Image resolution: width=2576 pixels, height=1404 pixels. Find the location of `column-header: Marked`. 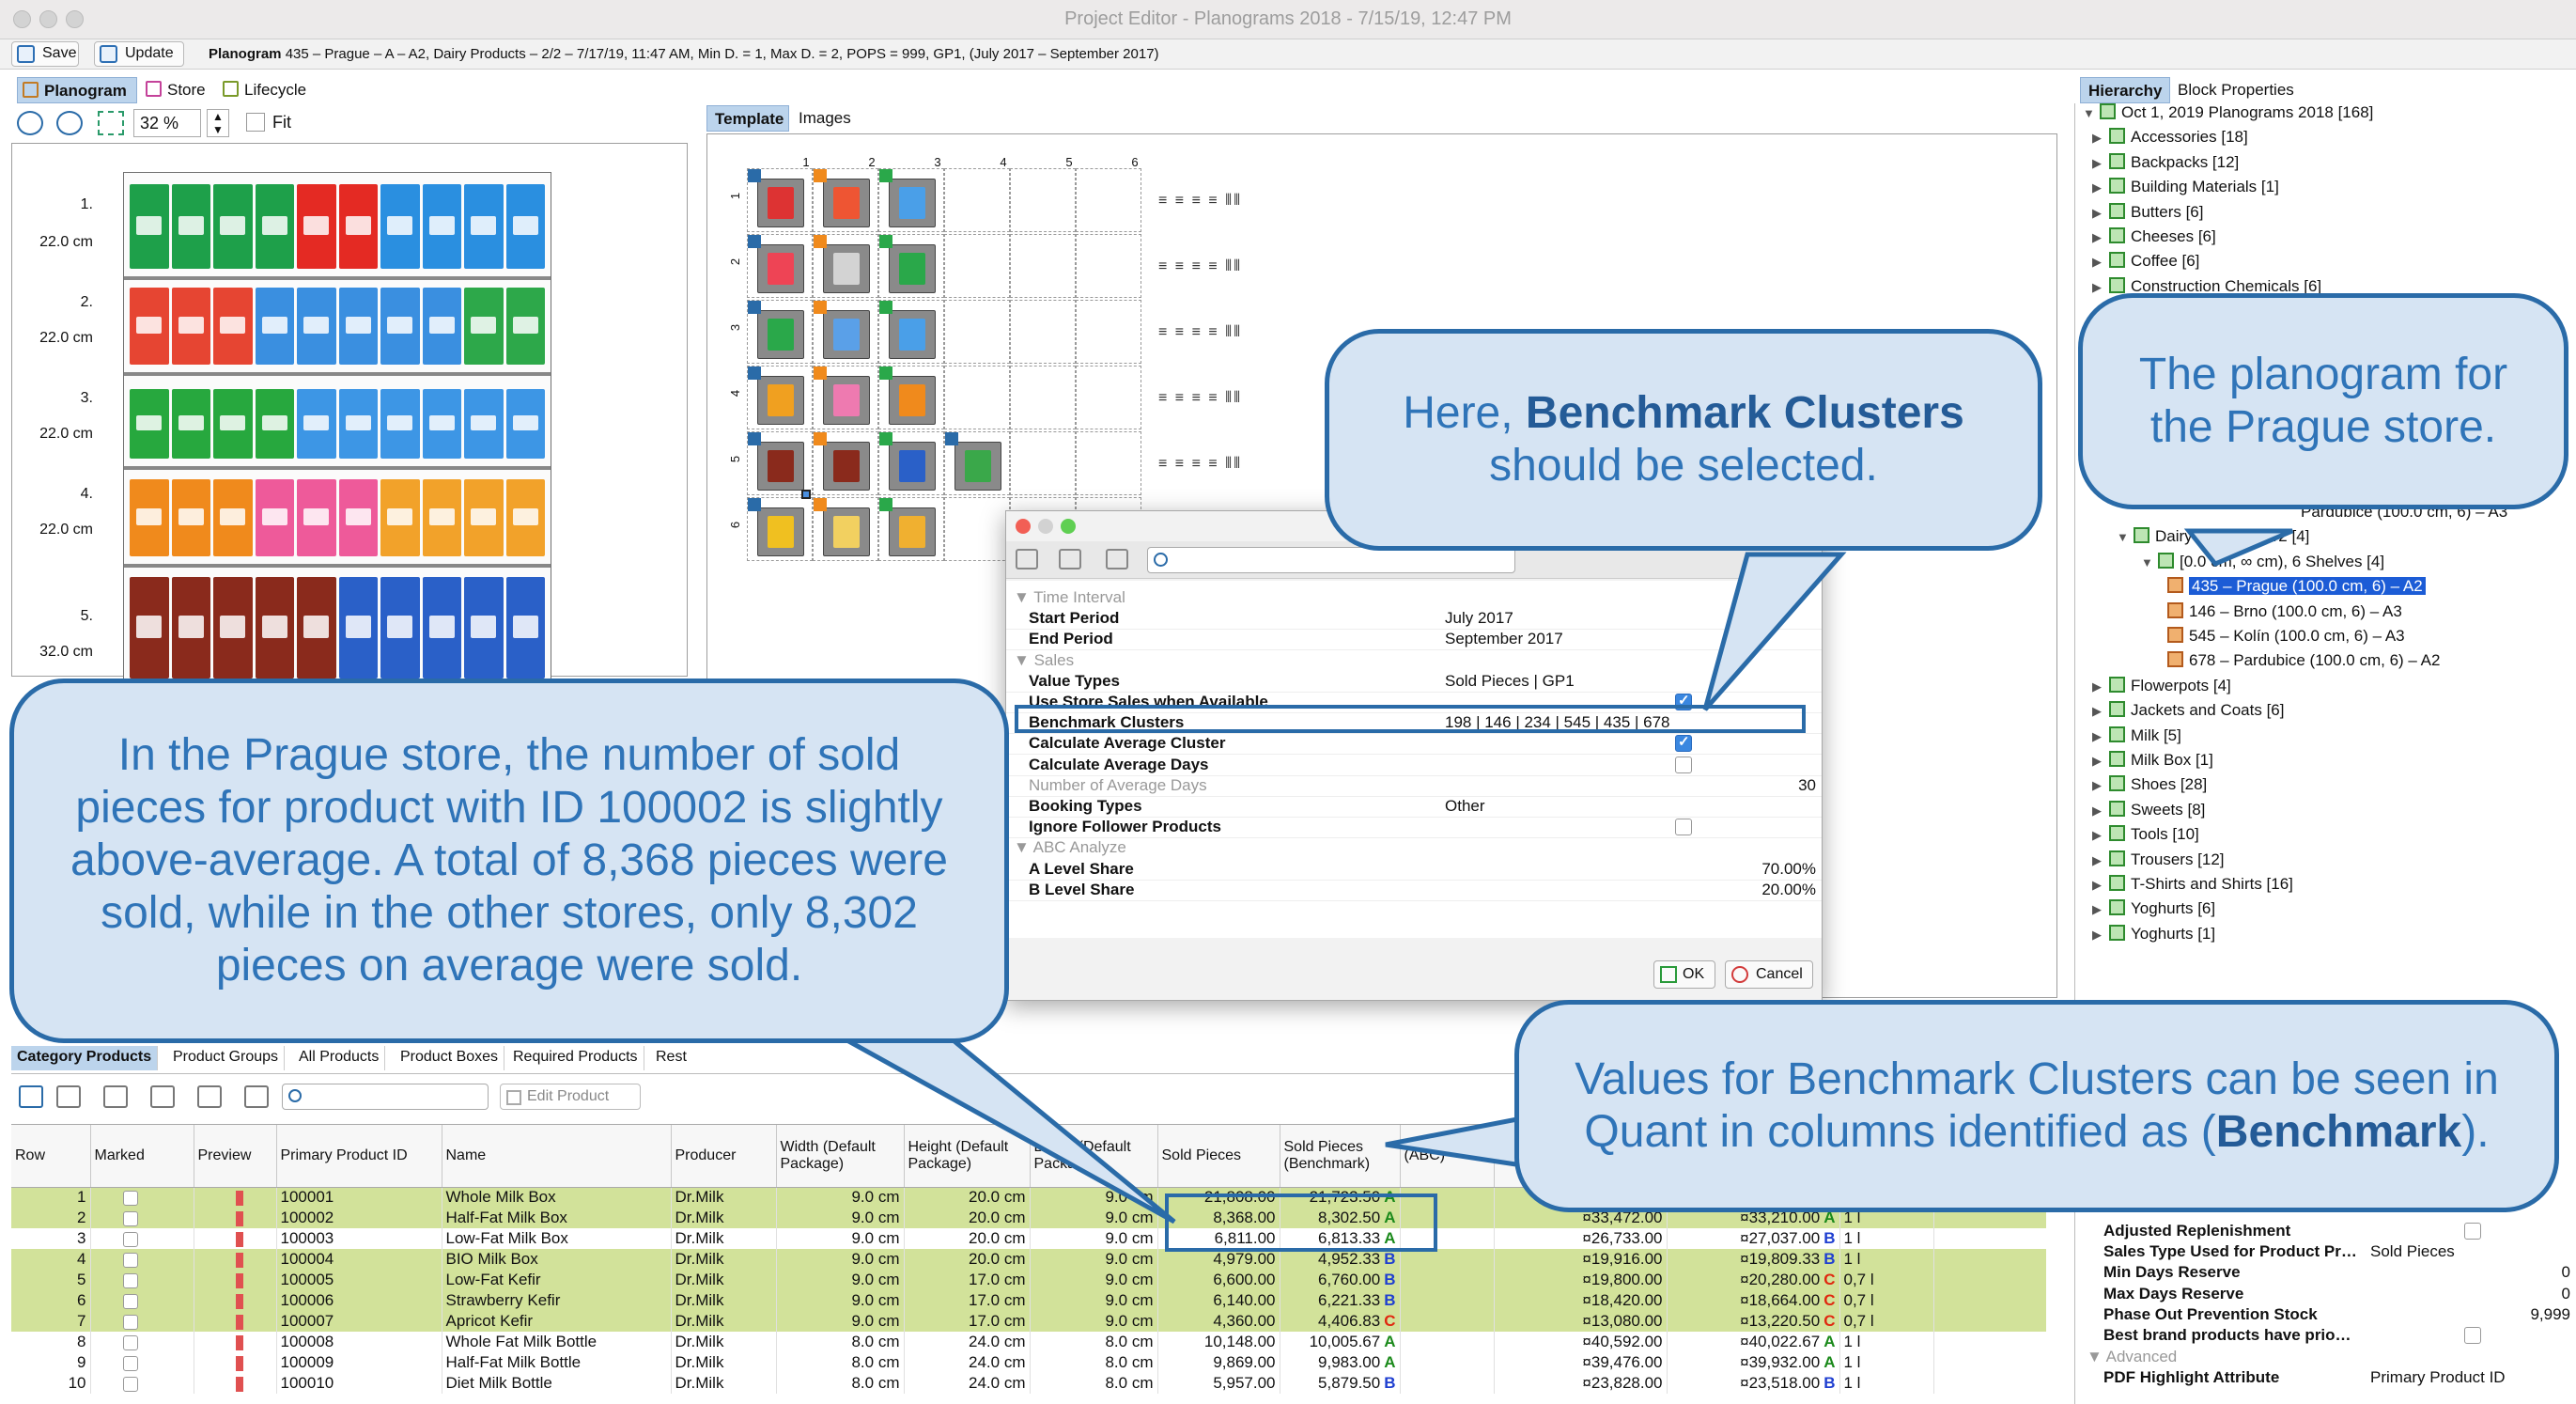

column-header: Marked is located at coordinates (142, 1157).